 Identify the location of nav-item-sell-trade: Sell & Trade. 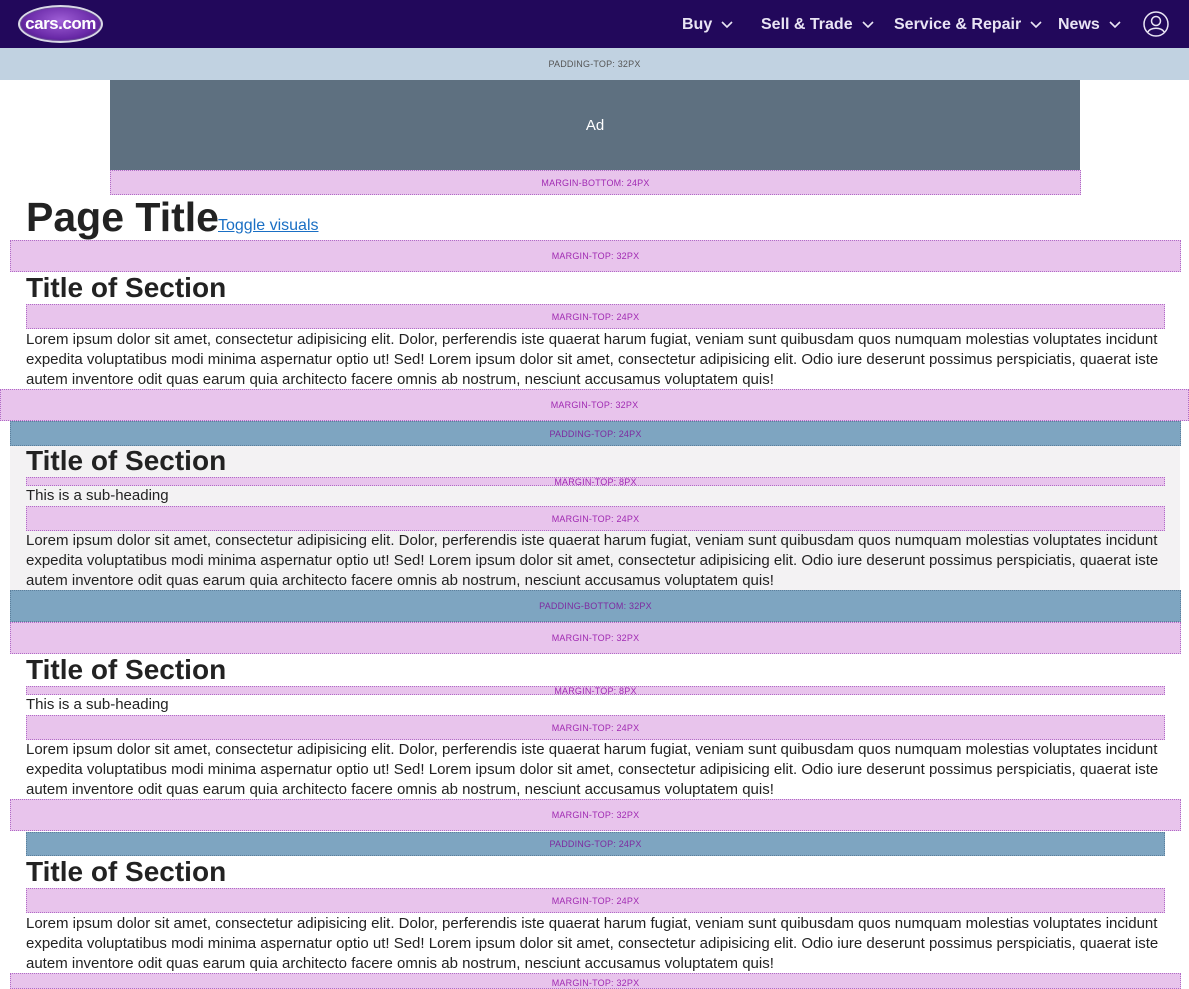
(817, 25).